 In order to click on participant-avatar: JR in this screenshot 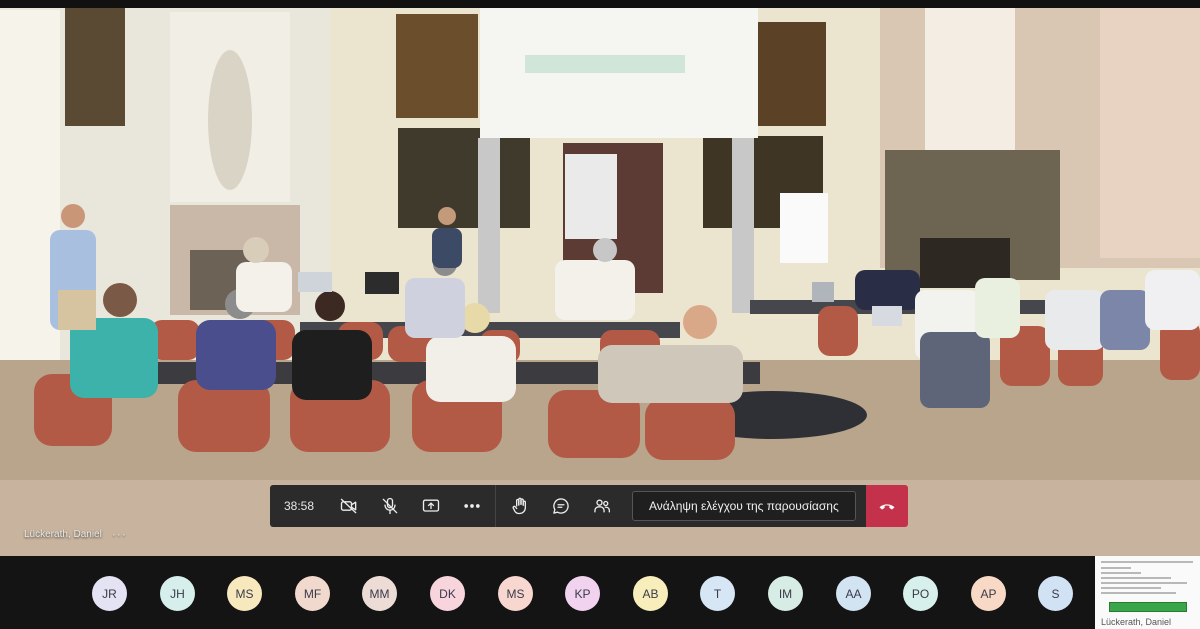, I will do `click(109, 593)`.